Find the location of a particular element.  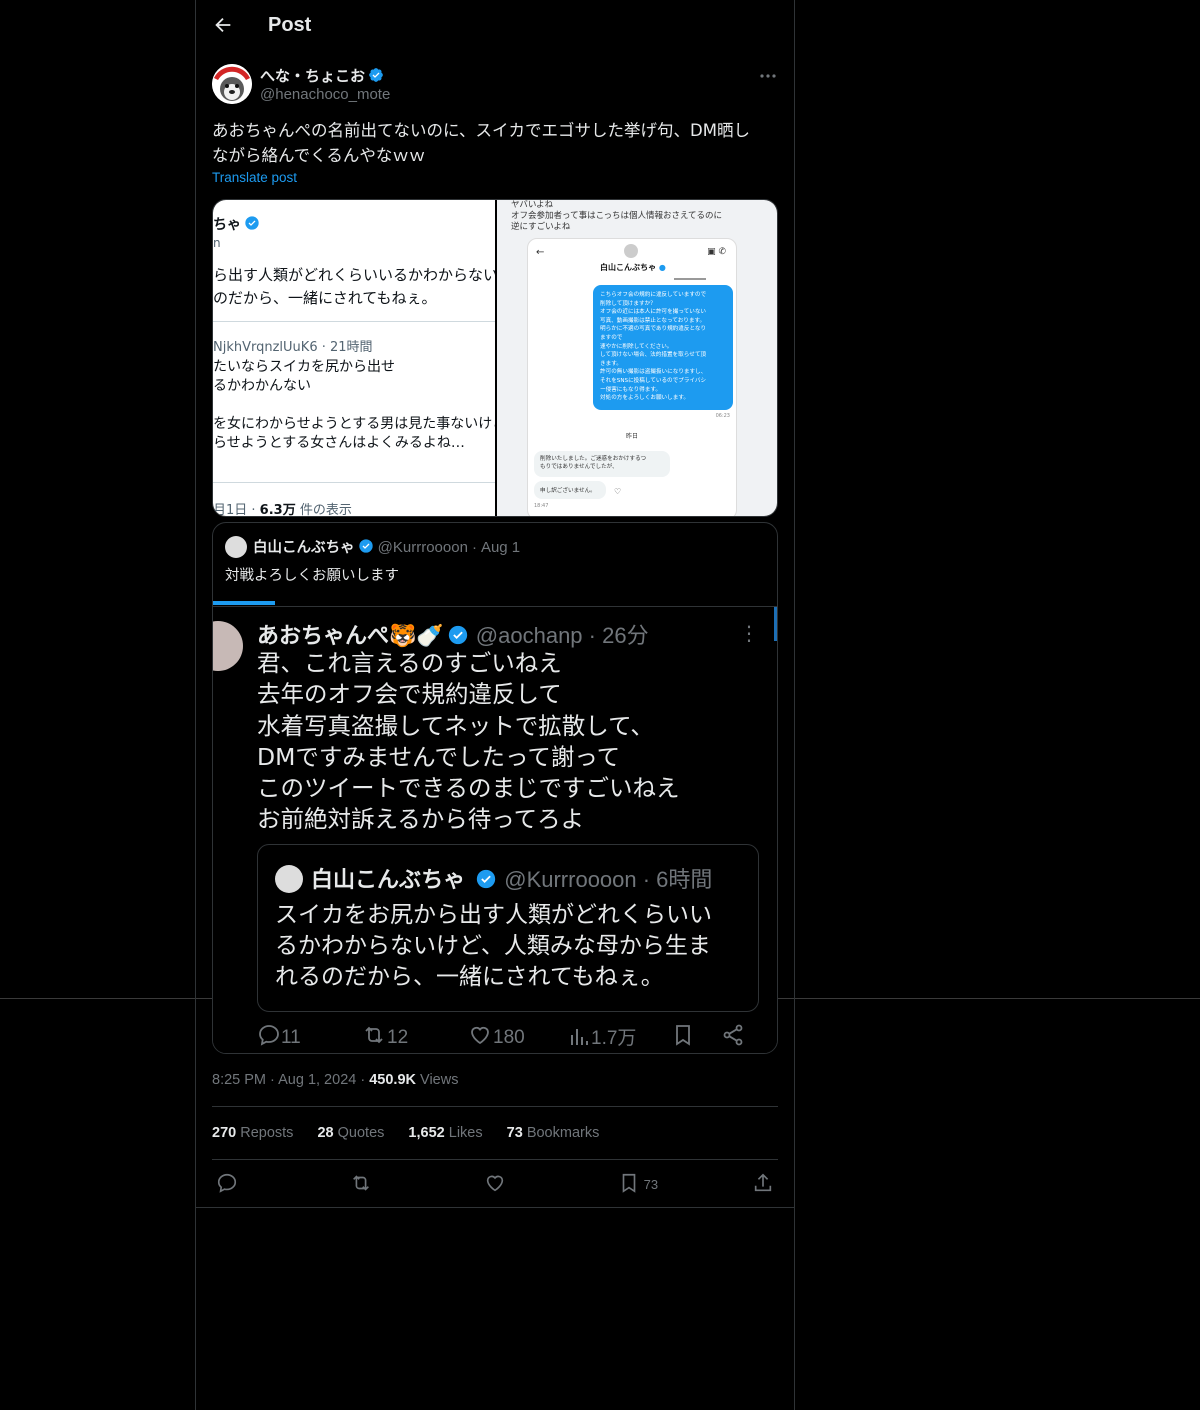

screenshot-name: ちゃ is located at coordinates (236, 224).